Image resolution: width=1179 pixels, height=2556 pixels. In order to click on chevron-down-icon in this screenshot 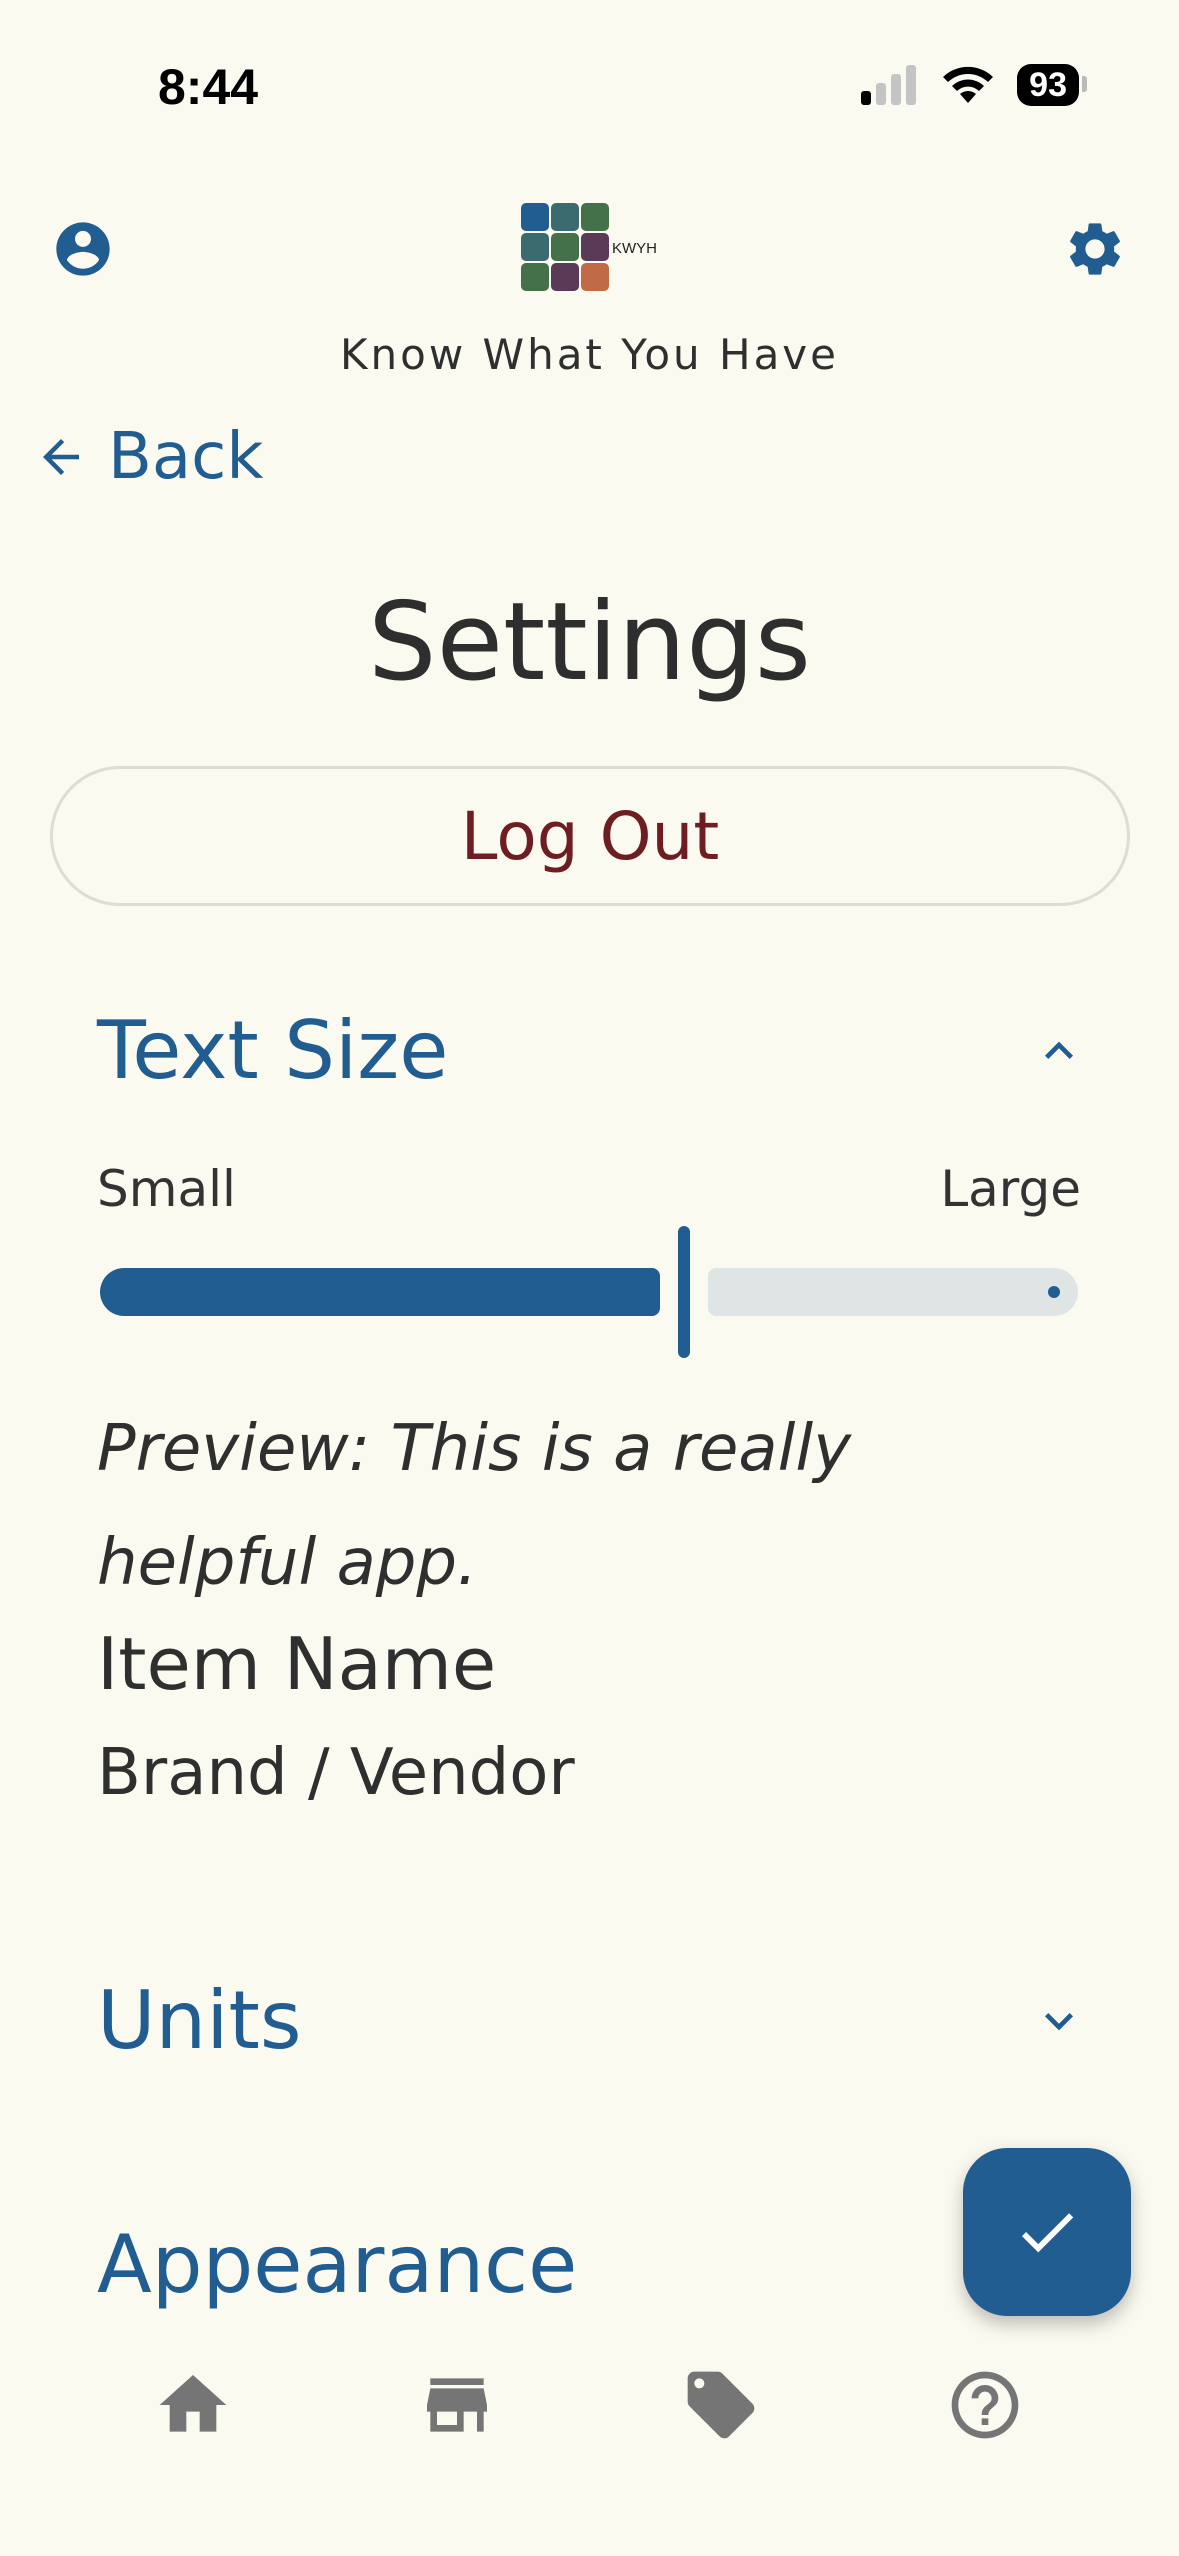, I will do `click(1059, 2021)`.